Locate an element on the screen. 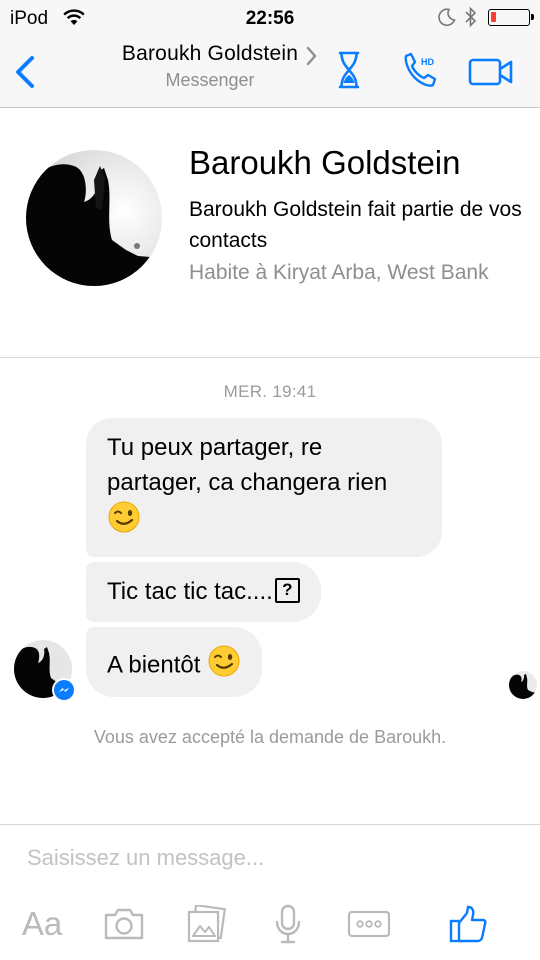  video-call-button is located at coordinates (491, 74).